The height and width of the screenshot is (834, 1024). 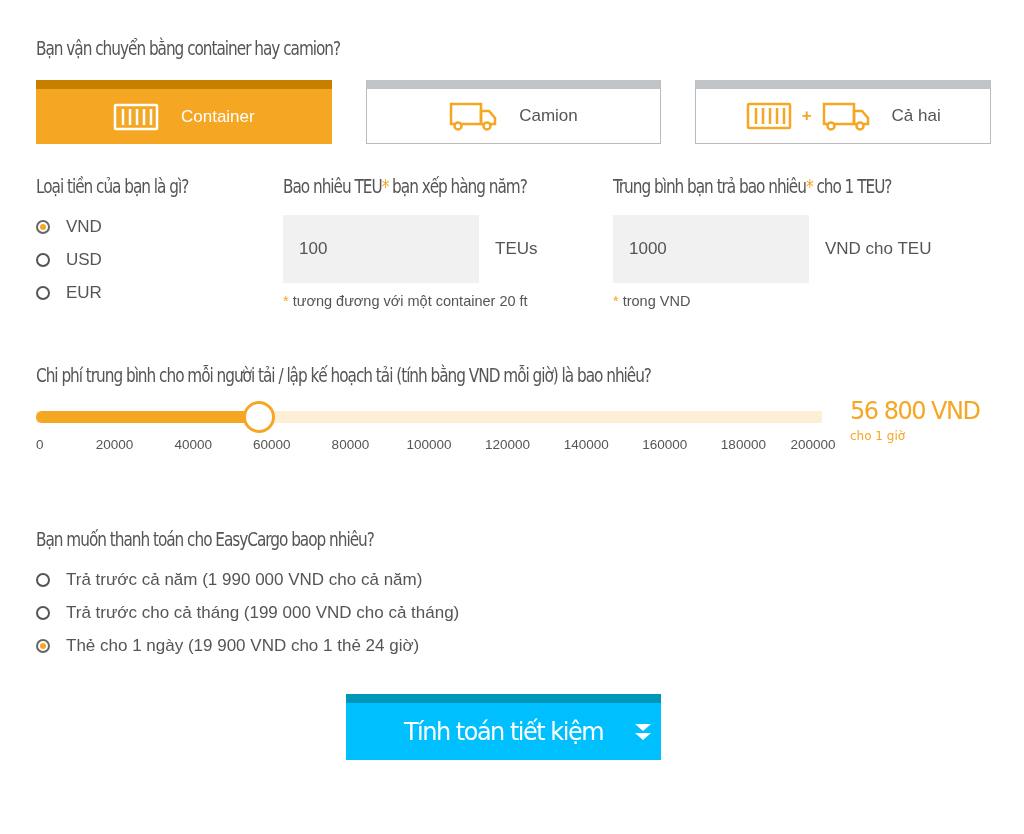 What do you see at coordinates (743, 444) in the screenshot?
I see `tick-label: 180000` at bounding box center [743, 444].